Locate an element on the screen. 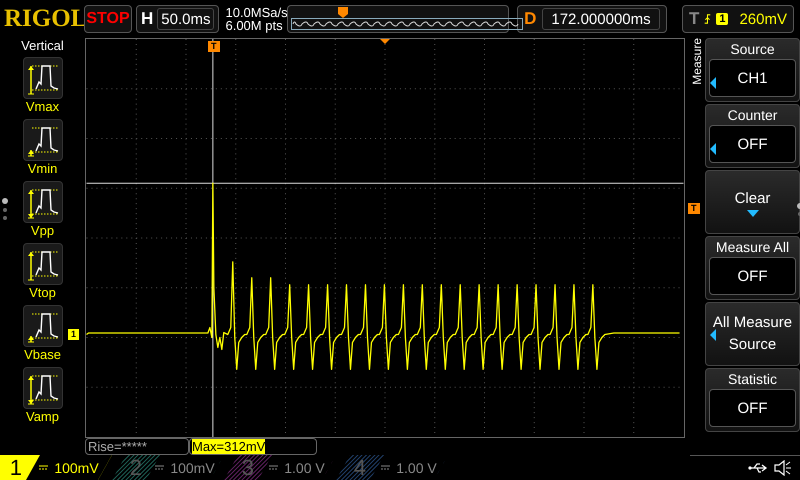 The image size is (800, 480). menu-softkey: Source CH1 is located at coordinates (752, 70).